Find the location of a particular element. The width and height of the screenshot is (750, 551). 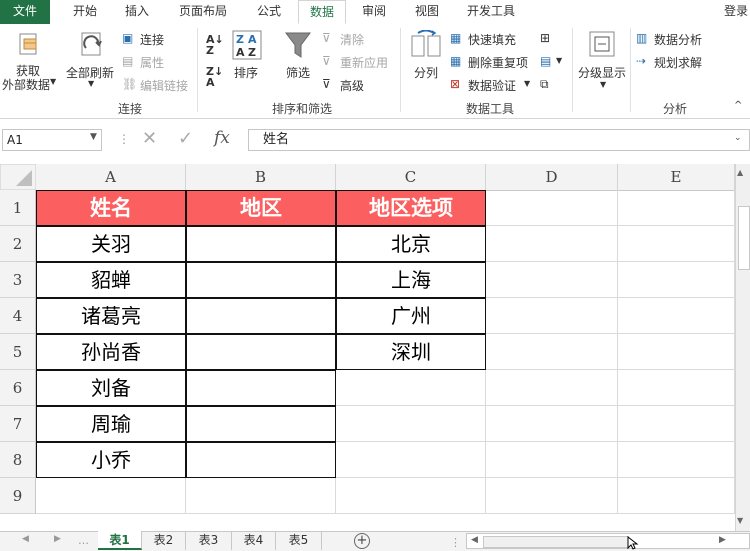

cell-d9 is located at coordinates (552, 496).